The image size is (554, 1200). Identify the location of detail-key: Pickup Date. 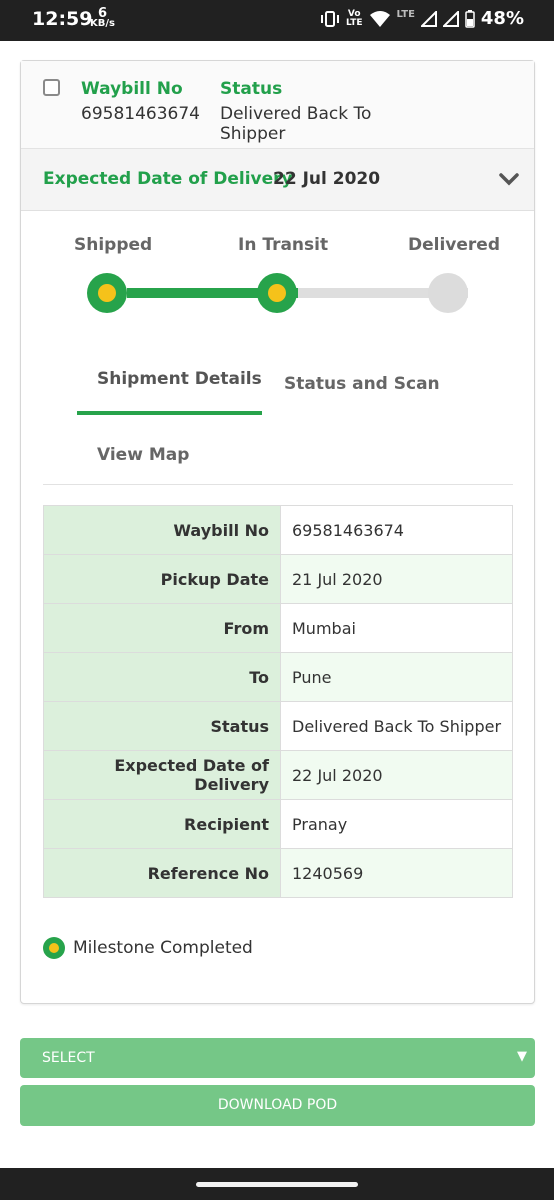
(162, 579).